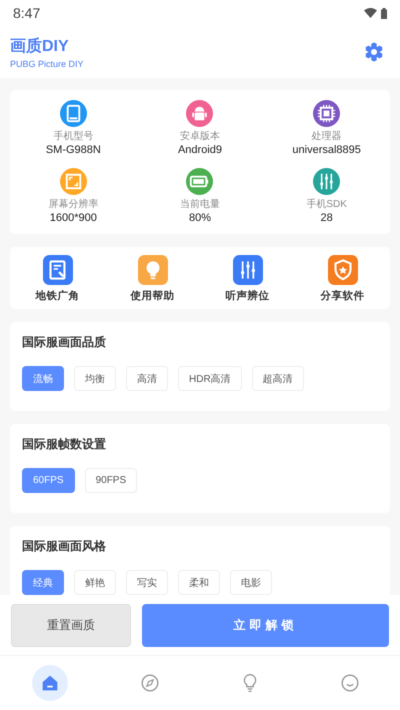  Describe the element at coordinates (73, 218) in the screenshot. I see `info-value: 1600*900` at that location.